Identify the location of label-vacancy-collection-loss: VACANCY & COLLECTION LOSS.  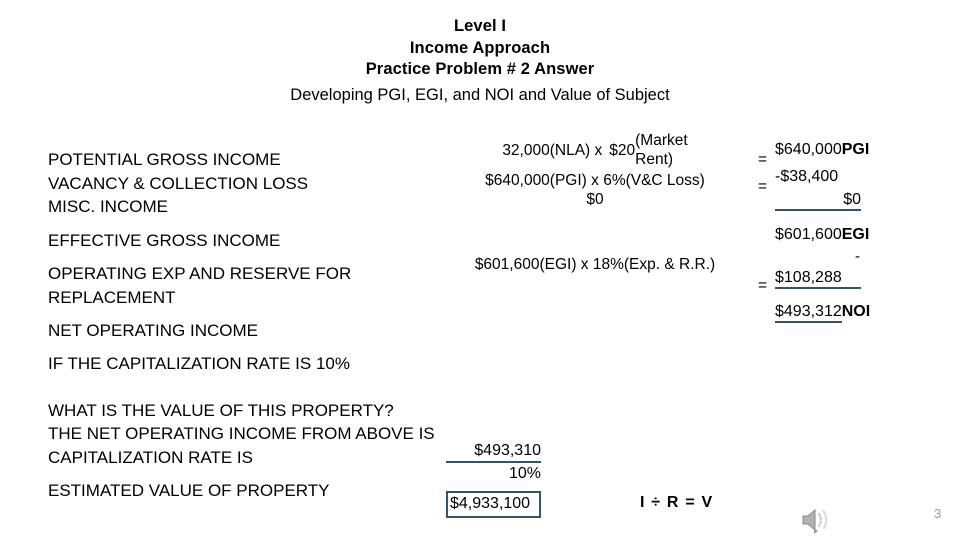
(178, 183).